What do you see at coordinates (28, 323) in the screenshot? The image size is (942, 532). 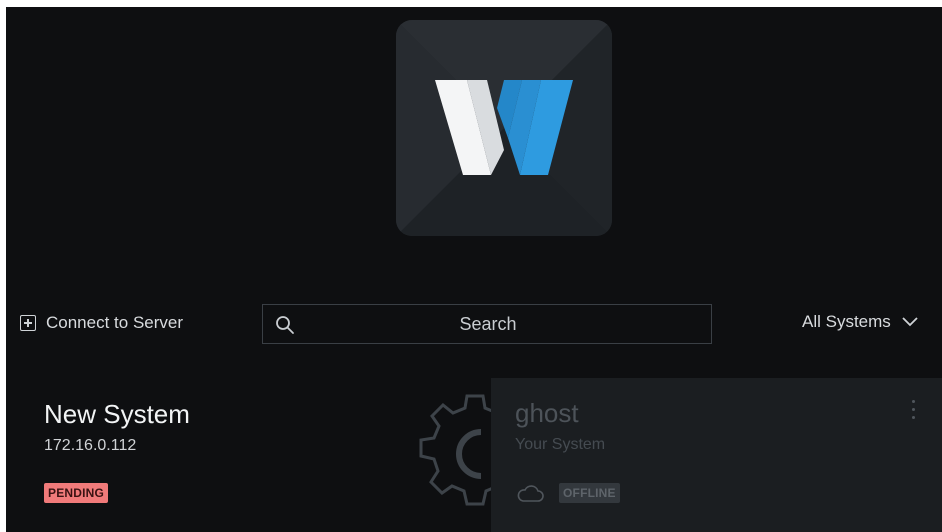 I see `plus-square-icon` at bounding box center [28, 323].